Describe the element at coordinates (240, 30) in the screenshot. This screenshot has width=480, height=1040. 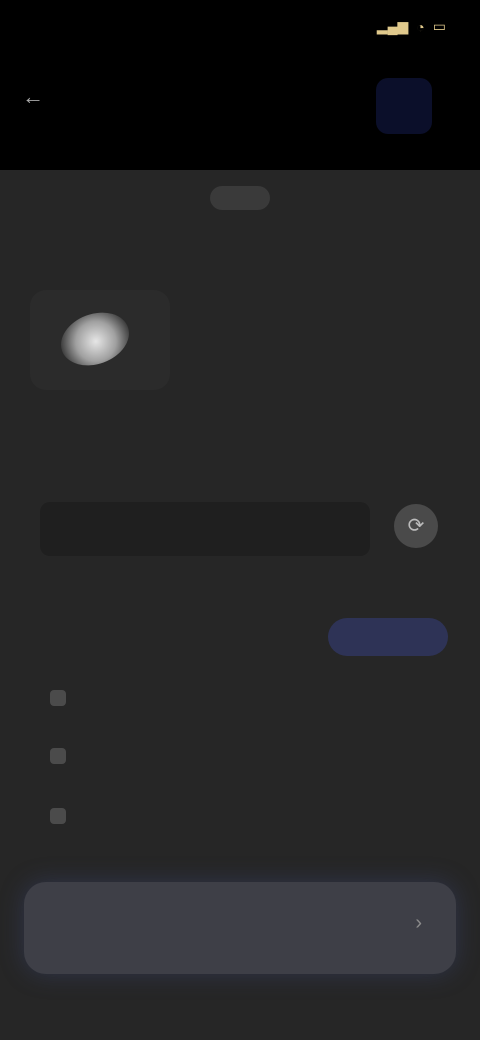
I see `status-bar: ▂▄▆ ◔ ▭` at that location.